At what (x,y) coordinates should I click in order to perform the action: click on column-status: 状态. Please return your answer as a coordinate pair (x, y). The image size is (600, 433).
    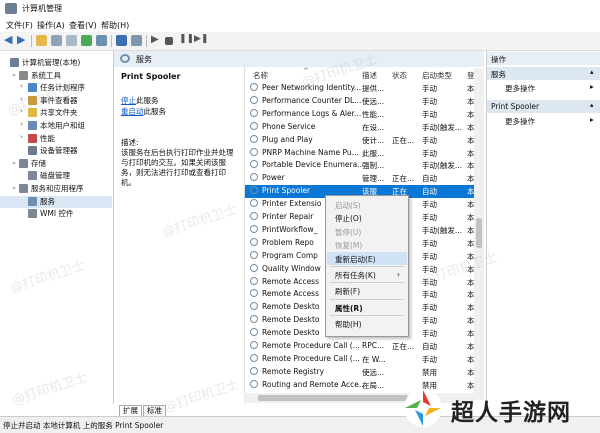
    Looking at the image, I should click on (399, 75).